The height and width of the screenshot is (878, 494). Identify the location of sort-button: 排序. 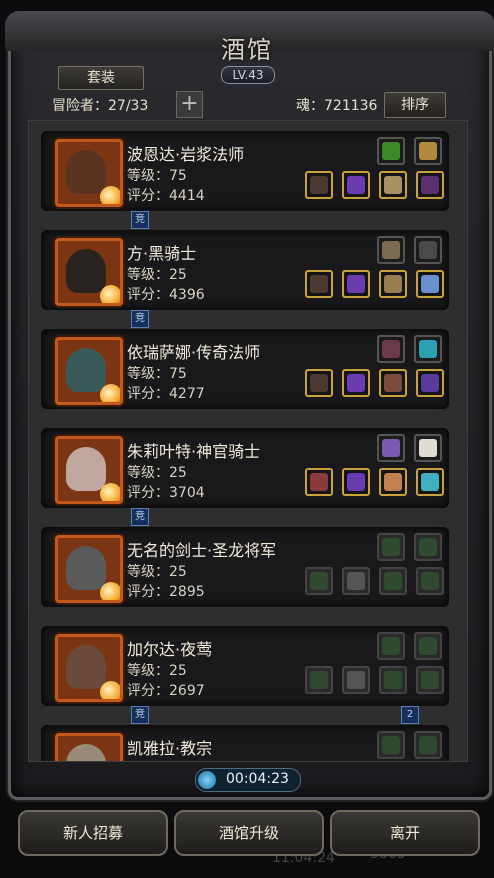
(415, 105).